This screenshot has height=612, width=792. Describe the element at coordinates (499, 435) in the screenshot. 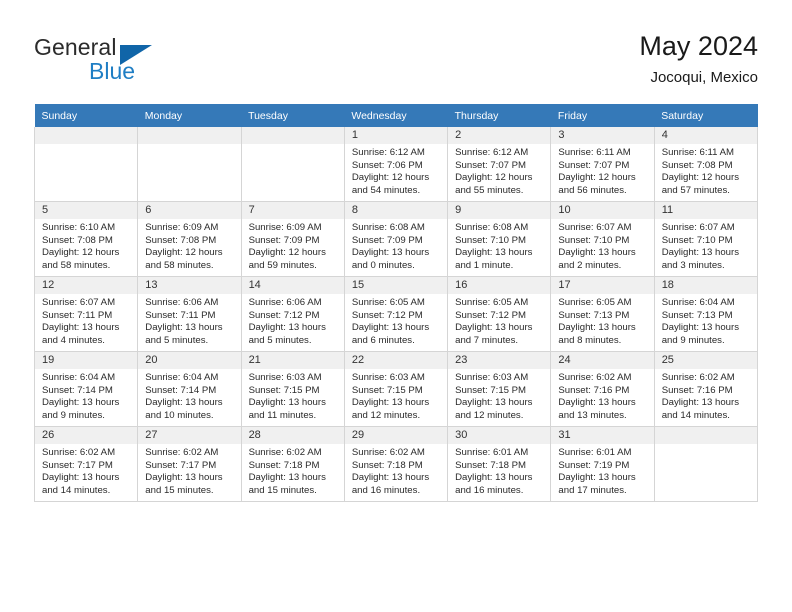

I see `day-number: 30` at that location.